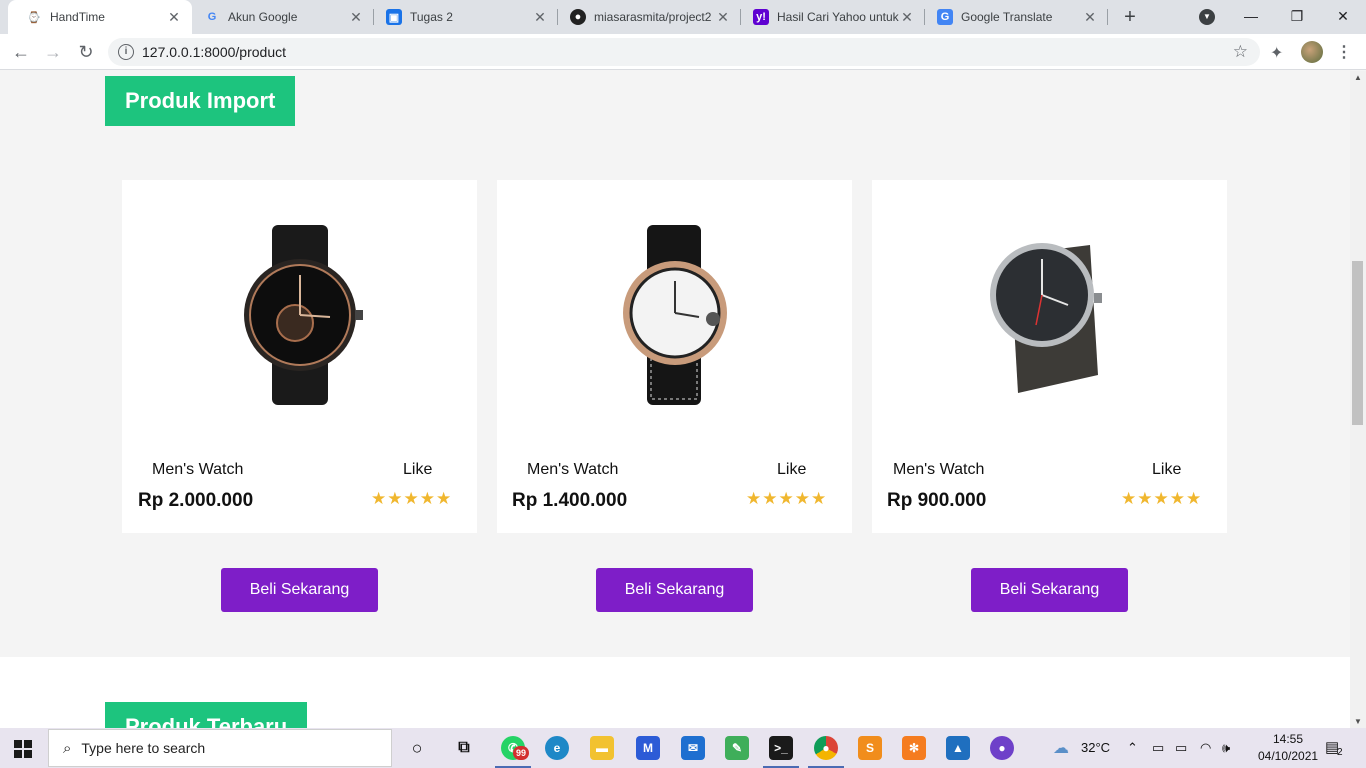 This screenshot has height=768, width=1366. What do you see at coordinates (1240, 52) in the screenshot?
I see `bookmark-star-icon: ☆` at bounding box center [1240, 52].